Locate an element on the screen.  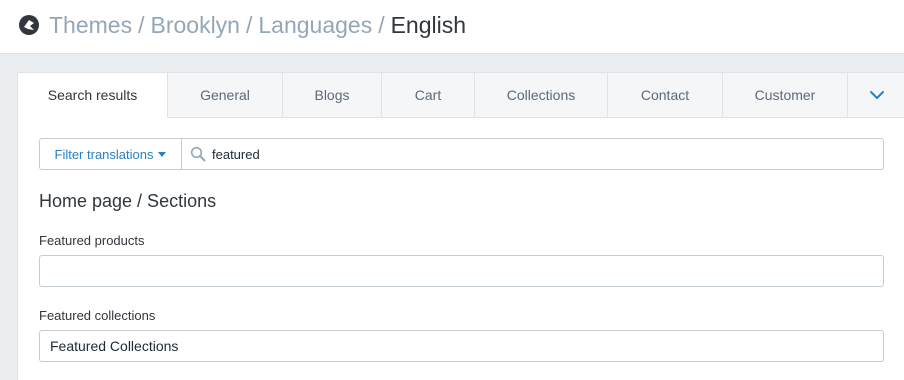
featured-collections-label: Featured collections is located at coordinates (97, 315).